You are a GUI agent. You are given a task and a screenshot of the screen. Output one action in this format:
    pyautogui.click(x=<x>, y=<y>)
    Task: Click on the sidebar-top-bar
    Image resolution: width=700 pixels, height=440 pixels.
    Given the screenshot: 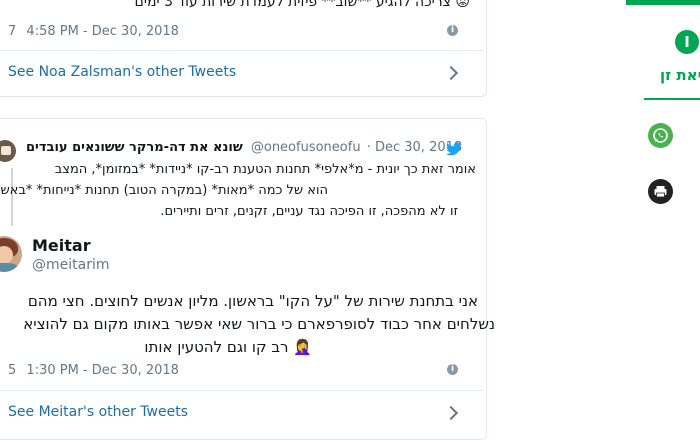 What is the action you would take?
    pyautogui.click(x=663, y=2)
    